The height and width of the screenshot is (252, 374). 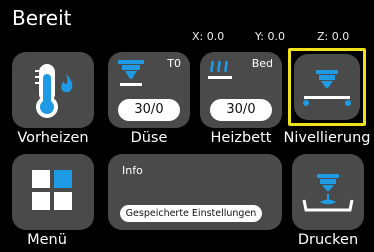 I want to click on preheat-button, so click(x=53, y=90).